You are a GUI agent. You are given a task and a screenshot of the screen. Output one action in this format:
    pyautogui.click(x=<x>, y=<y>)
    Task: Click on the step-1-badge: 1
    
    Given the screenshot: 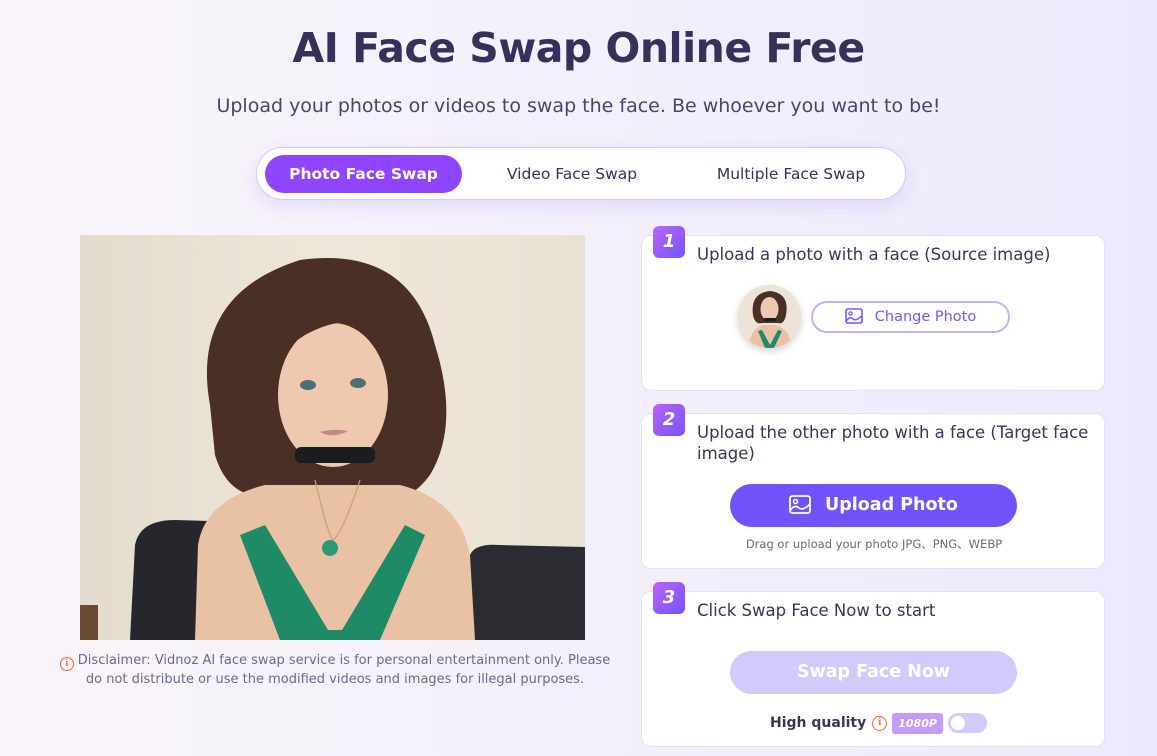 What is the action you would take?
    pyautogui.click(x=669, y=242)
    